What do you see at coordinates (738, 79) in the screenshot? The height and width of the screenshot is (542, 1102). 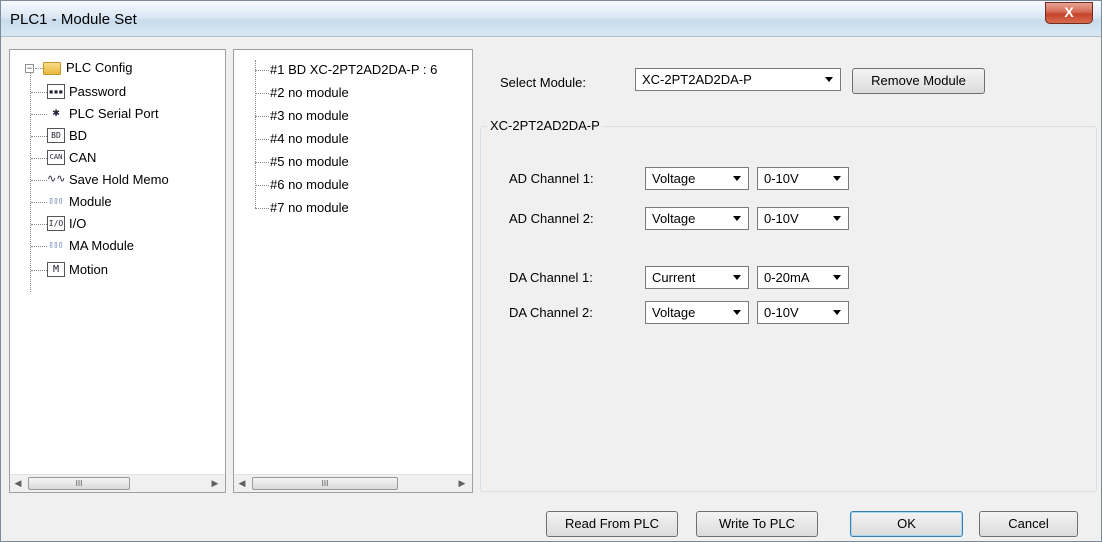 I see `select-module-dropdown: XC-2PT2AD2DA-P` at bounding box center [738, 79].